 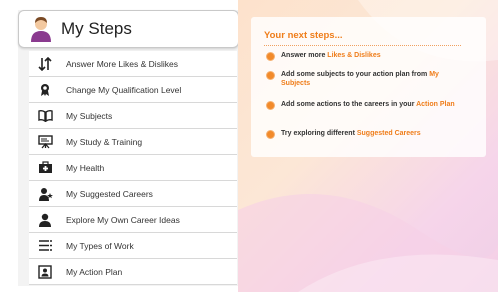 What do you see at coordinates (319, 133) in the screenshot?
I see `next-step-text: Try exploring different` at bounding box center [319, 133].